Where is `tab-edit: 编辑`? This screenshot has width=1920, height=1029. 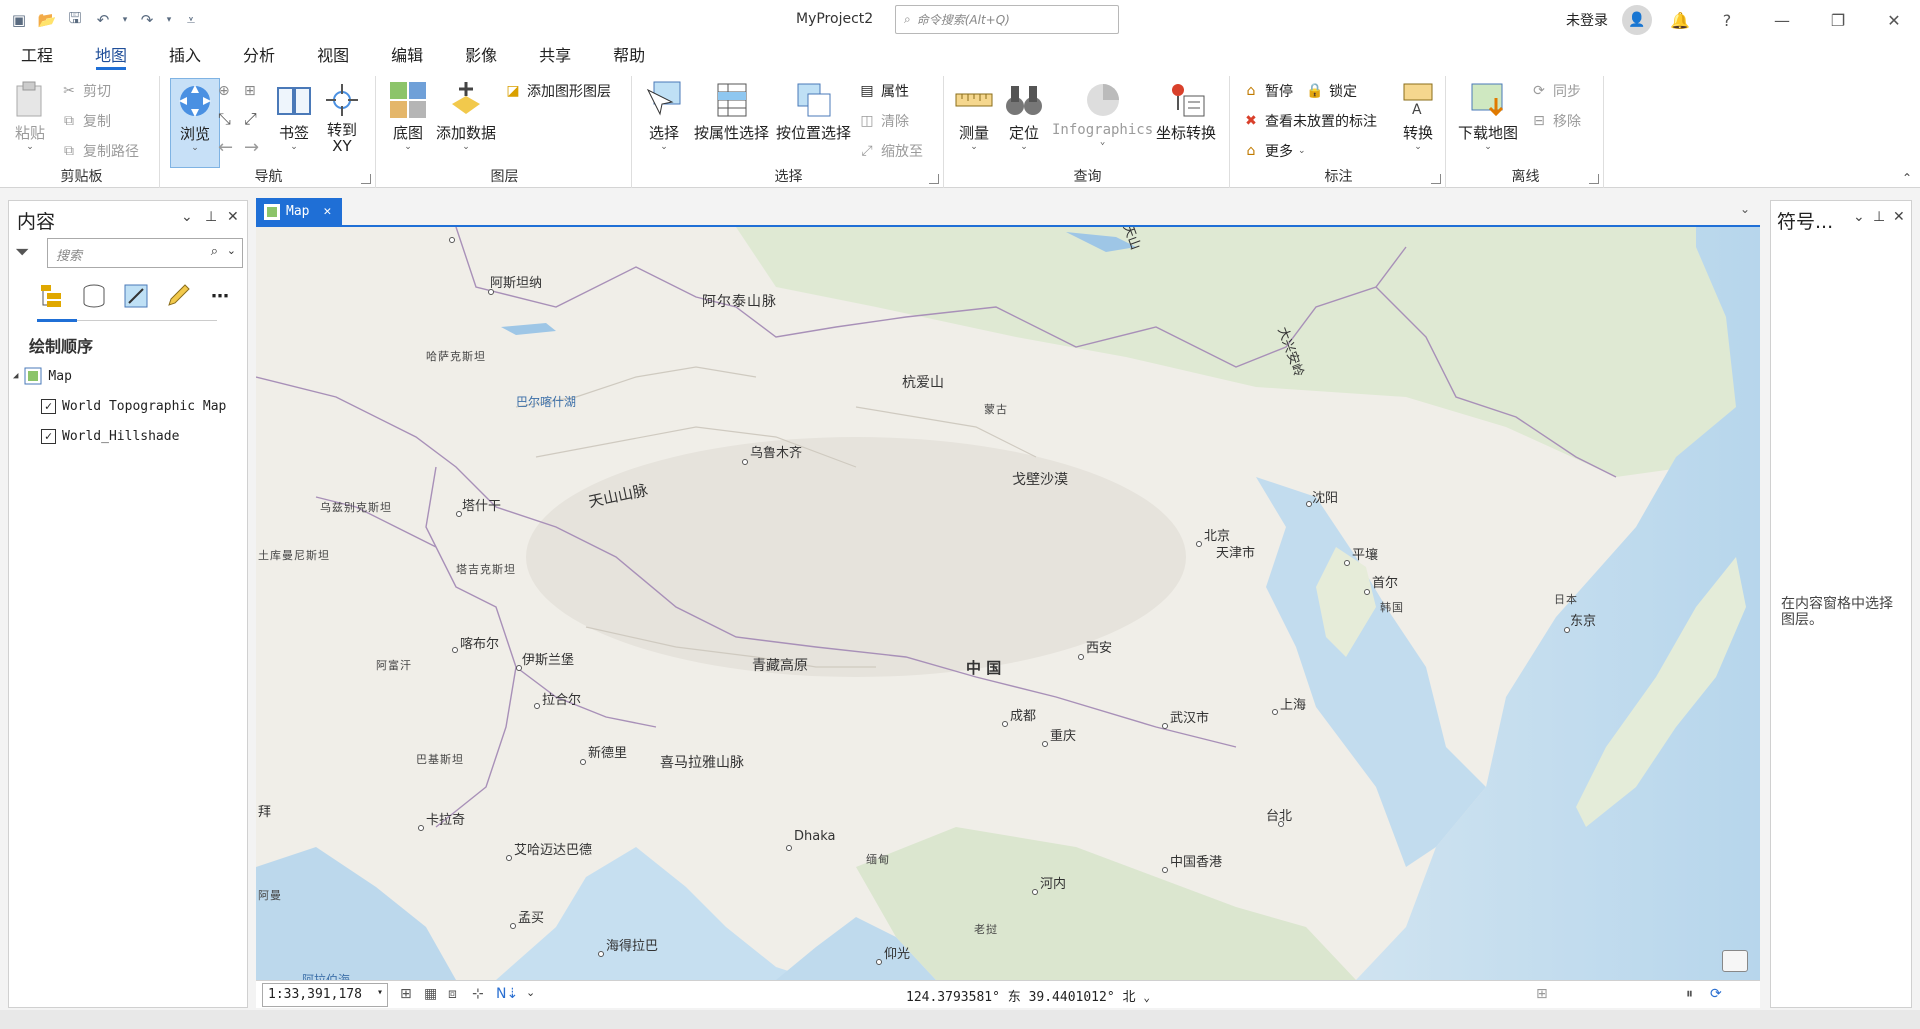 tab-edit: 编辑 is located at coordinates (407, 56).